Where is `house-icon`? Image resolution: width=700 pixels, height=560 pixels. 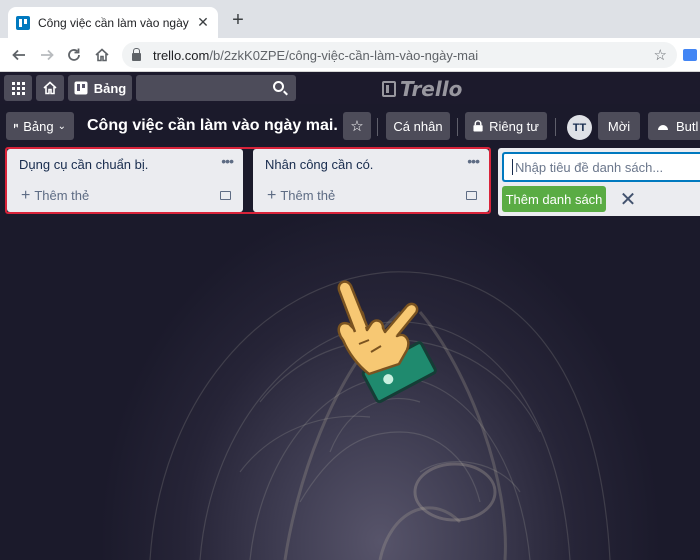 house-icon is located at coordinates (50, 88).